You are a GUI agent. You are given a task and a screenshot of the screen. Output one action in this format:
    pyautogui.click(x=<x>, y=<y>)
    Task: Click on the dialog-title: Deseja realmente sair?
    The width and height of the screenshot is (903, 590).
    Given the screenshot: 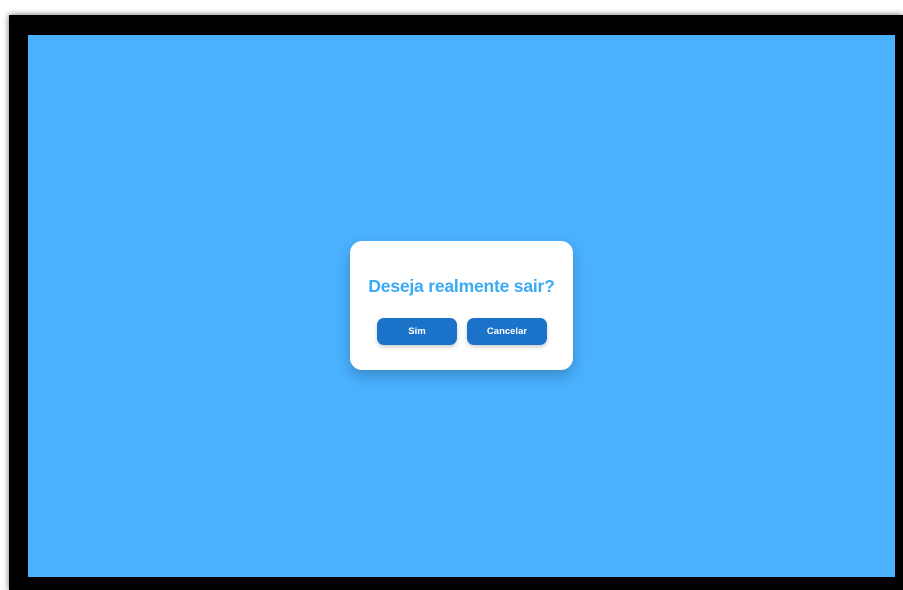 What is the action you would take?
    pyautogui.click(x=461, y=286)
    